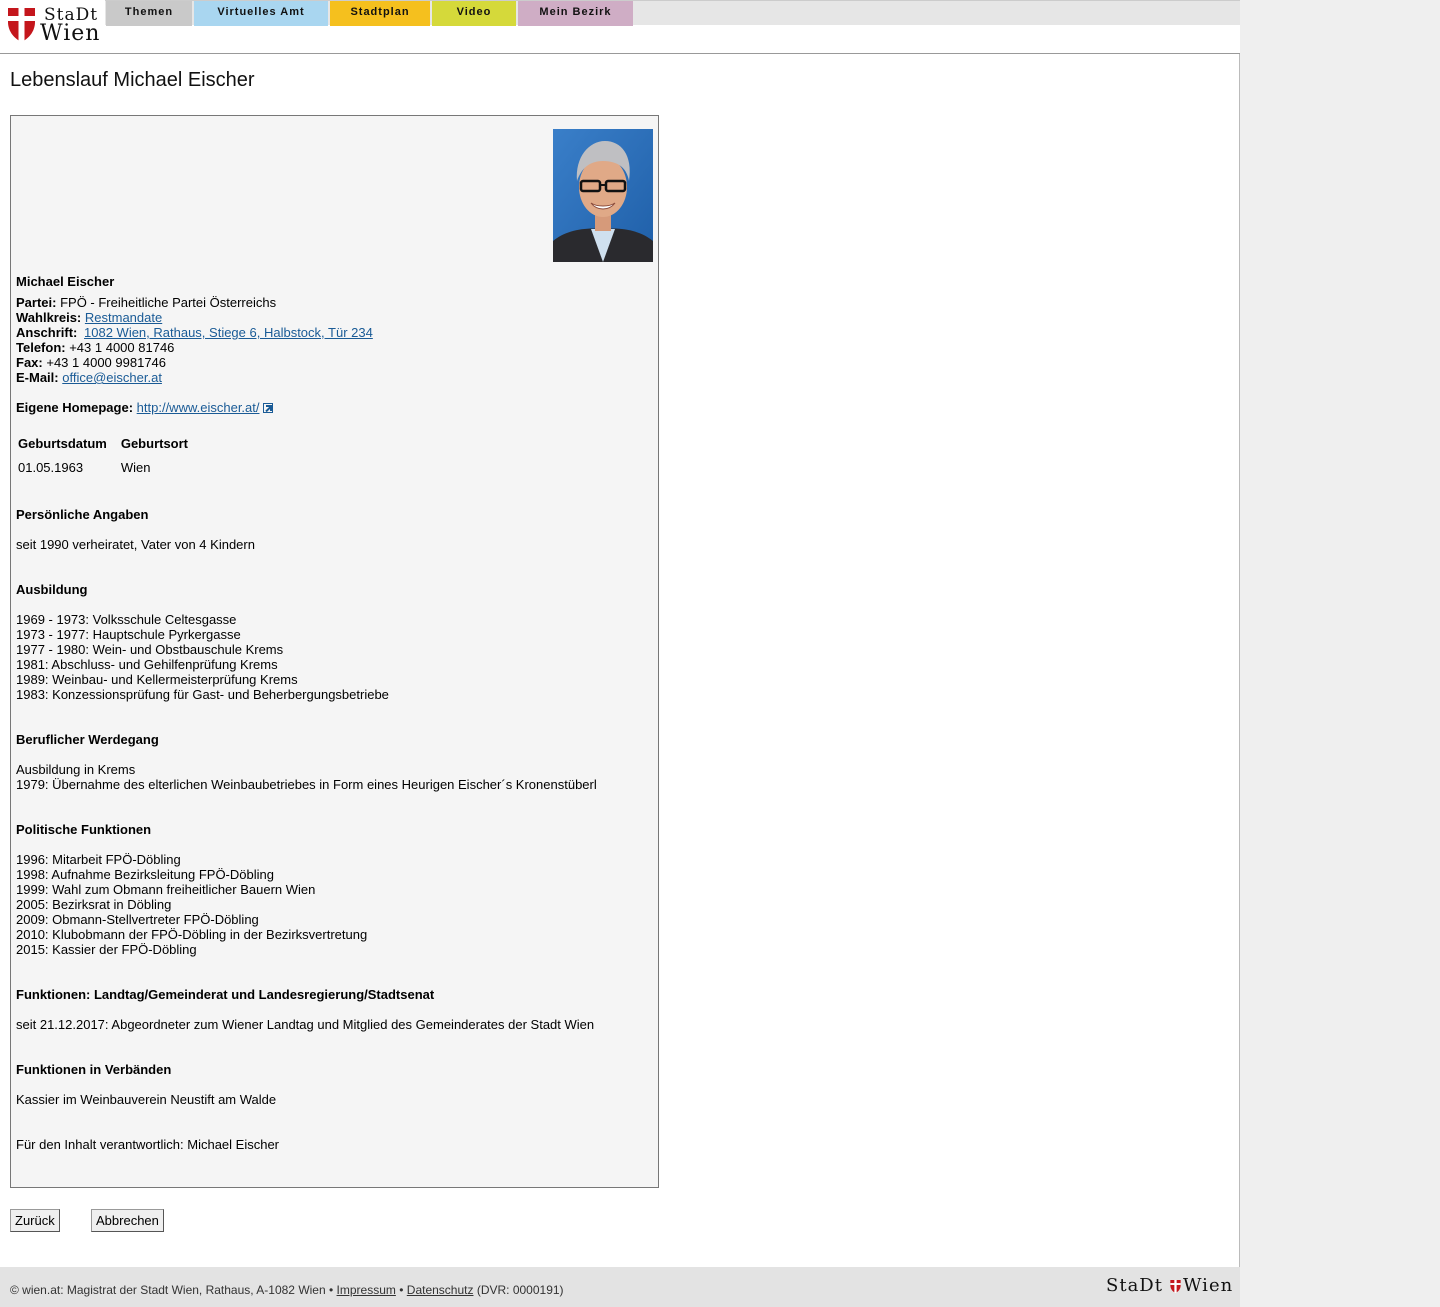 Image resolution: width=1440 pixels, height=1307 pixels. Describe the element at coordinates (41, 347) in the screenshot. I see `telefon-label: Telefon:` at that location.